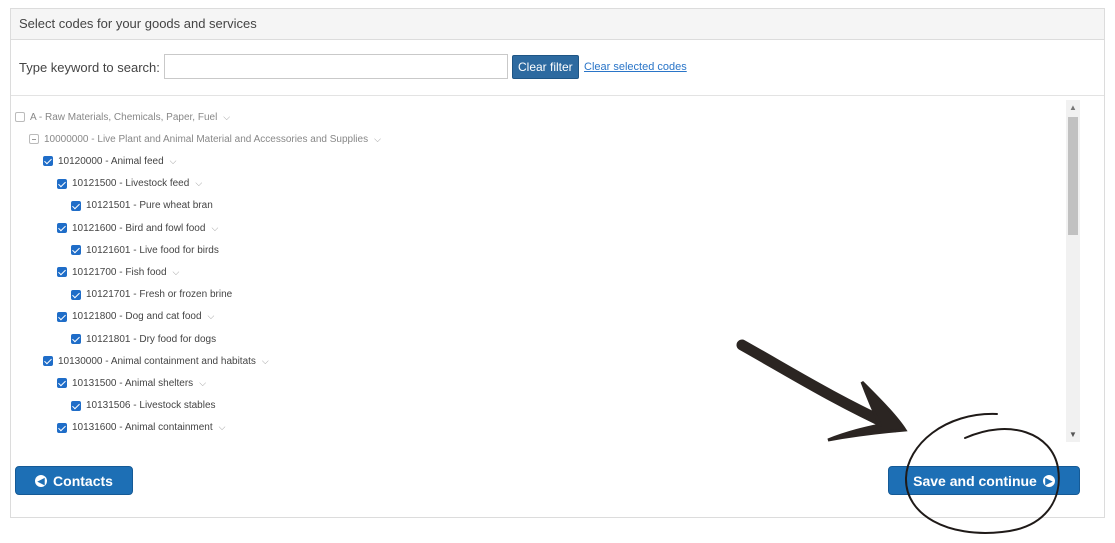  I want to click on tree-item: 10121700 - Fish food ⌵, so click(118, 272).